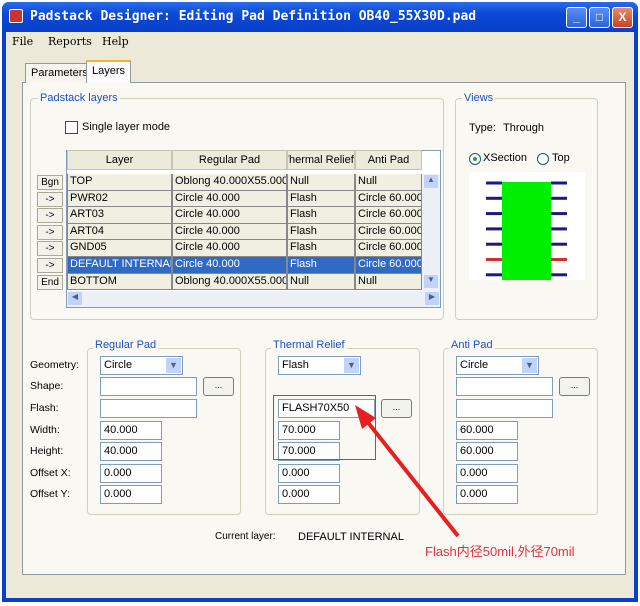 The width and height of the screenshot is (640, 606). Describe the element at coordinates (407, 471) in the screenshot. I see `annotation-arrow-icon` at that location.